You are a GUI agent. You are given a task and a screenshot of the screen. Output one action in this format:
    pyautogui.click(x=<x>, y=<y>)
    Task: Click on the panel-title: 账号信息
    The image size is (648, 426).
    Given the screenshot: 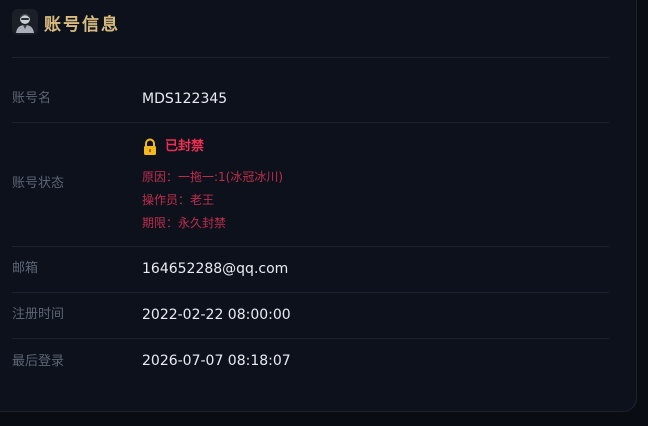 What is the action you would take?
    pyautogui.click(x=82, y=24)
    